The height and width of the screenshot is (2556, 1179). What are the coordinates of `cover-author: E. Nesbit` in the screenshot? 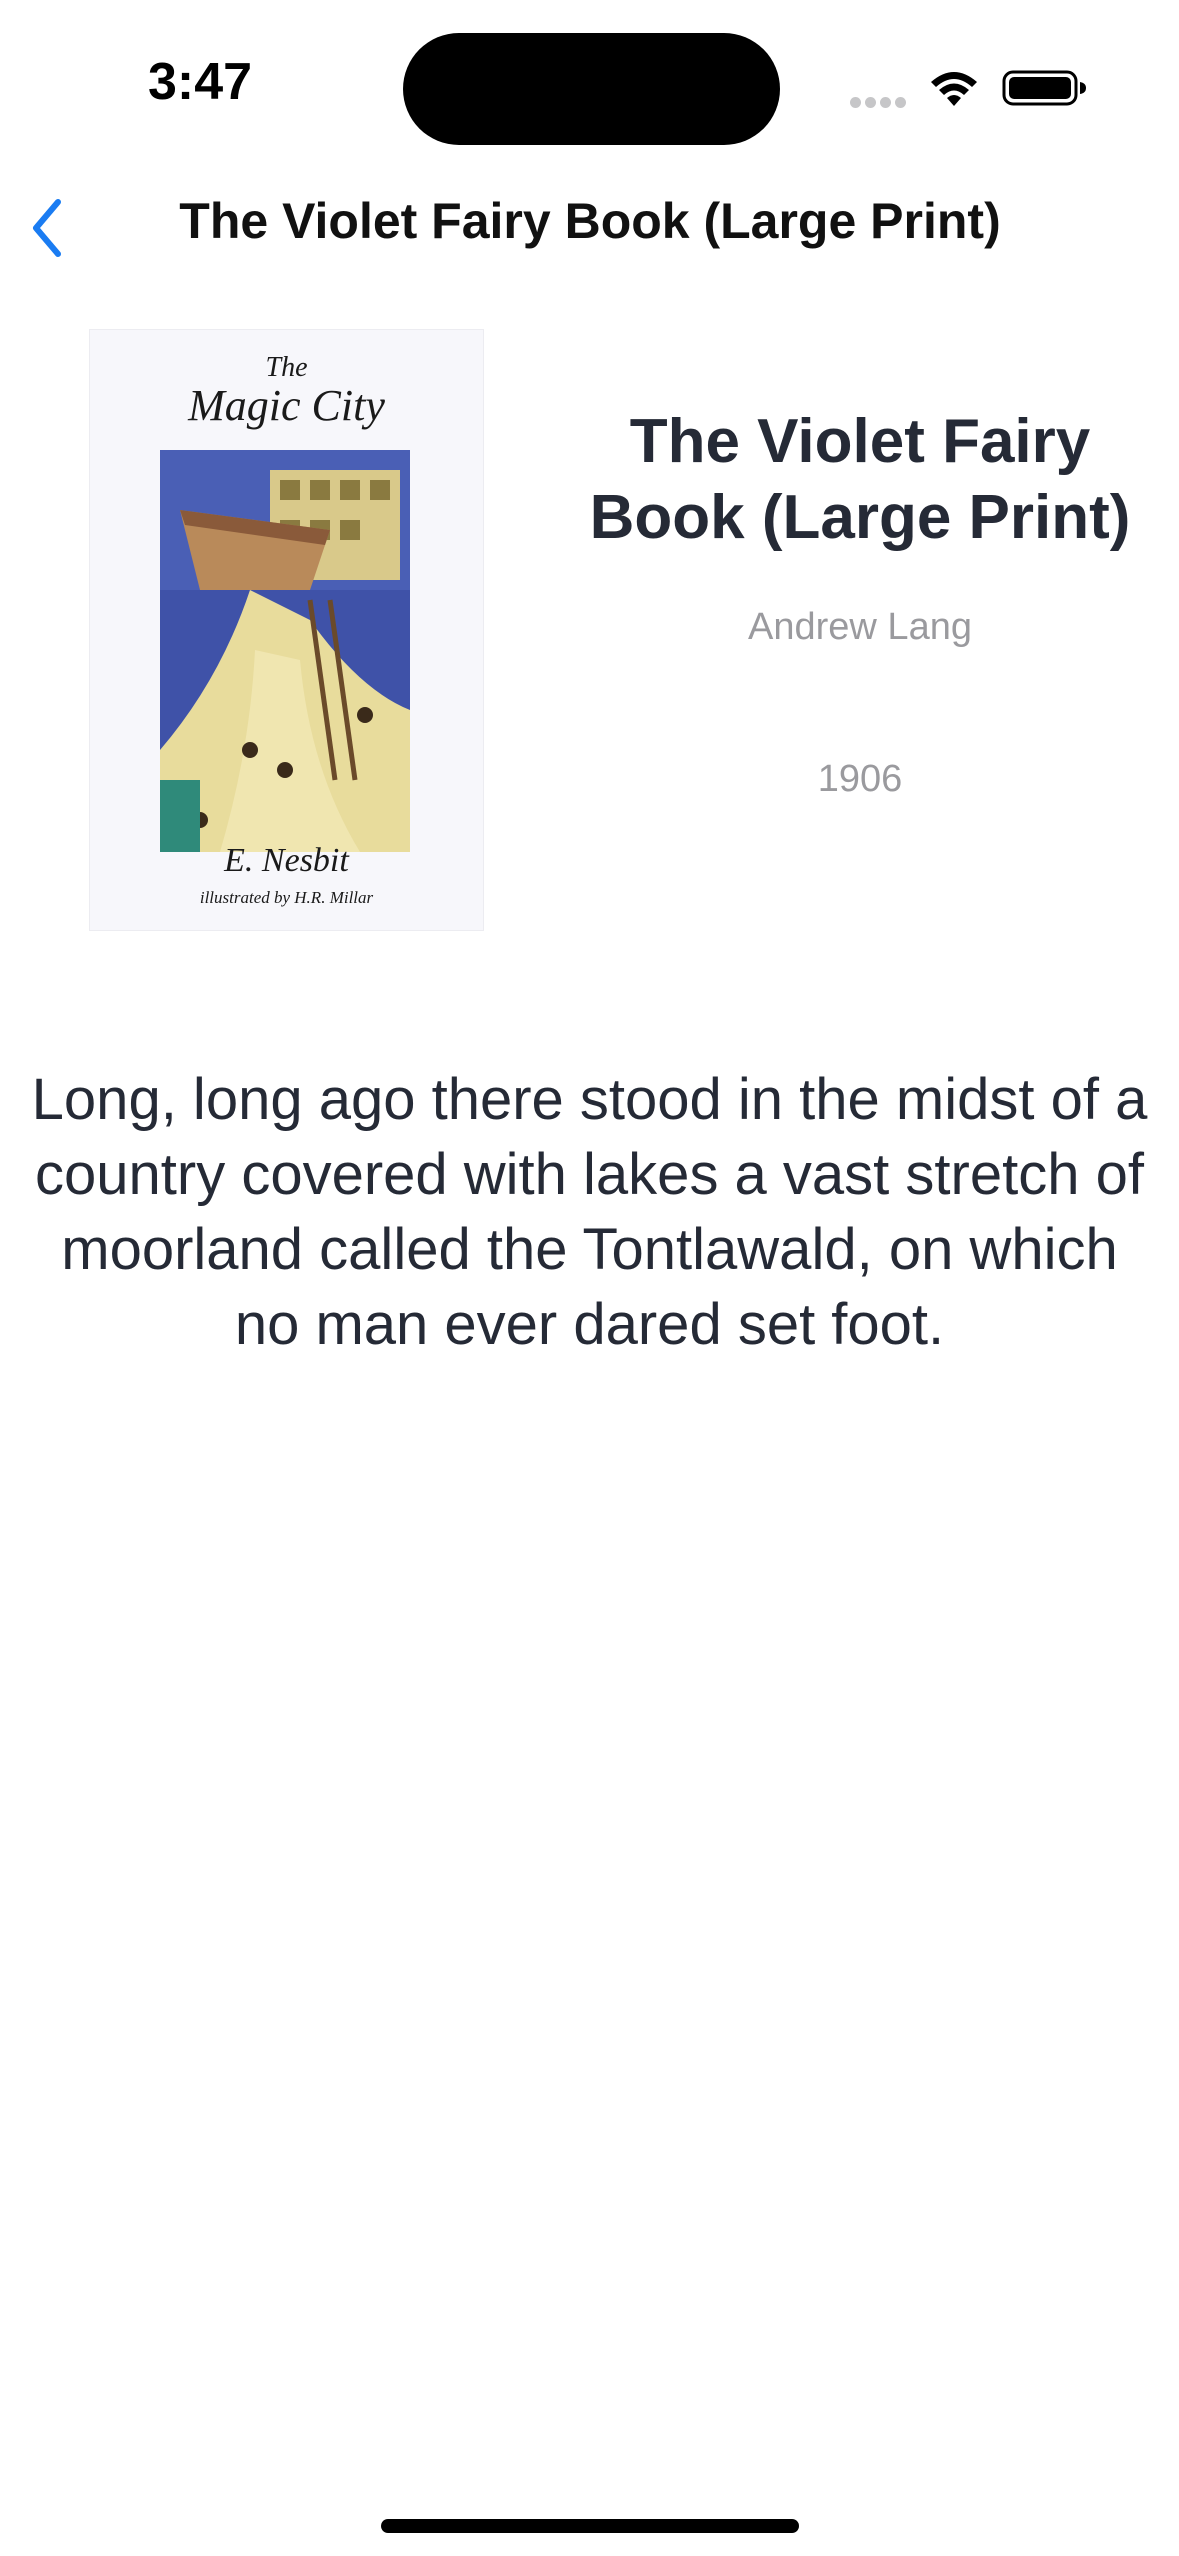 It's located at (286, 860).